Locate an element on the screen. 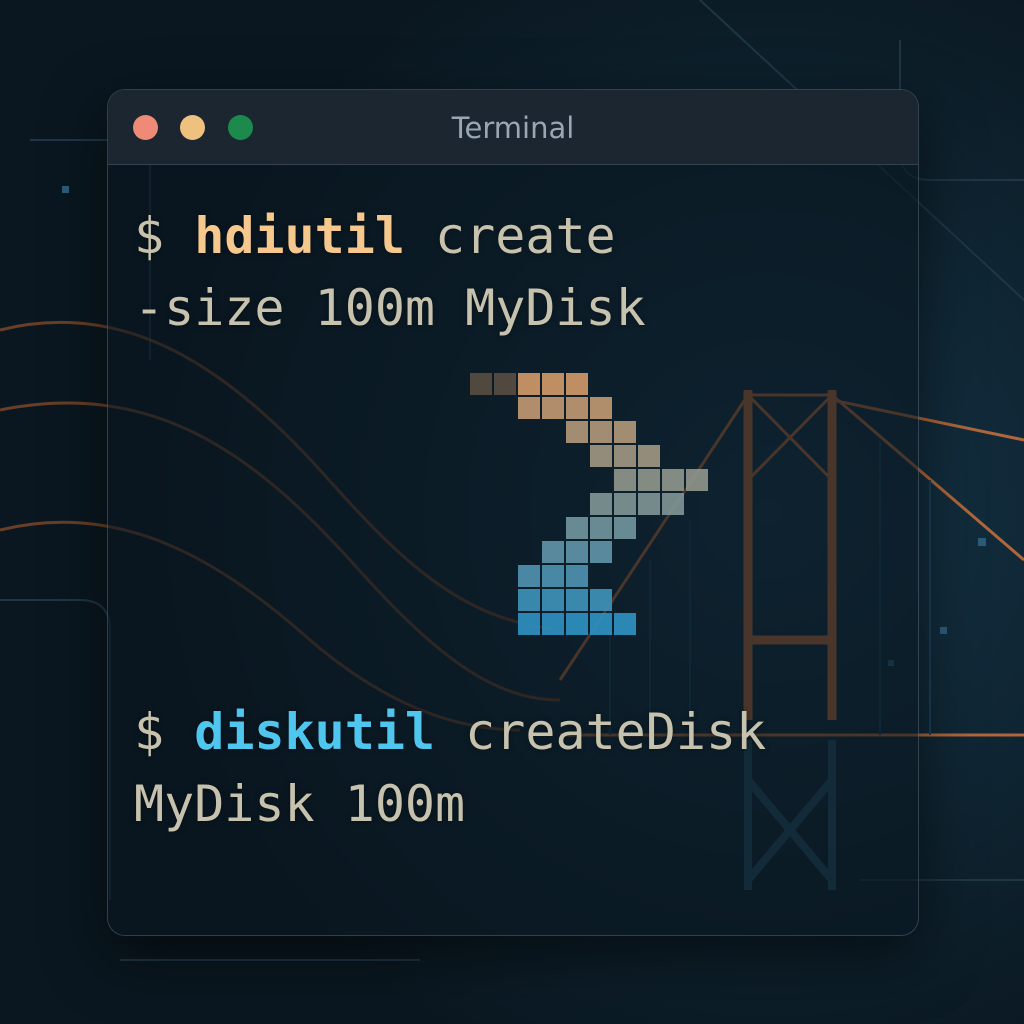  command-args: createDisk is located at coordinates (616, 732).